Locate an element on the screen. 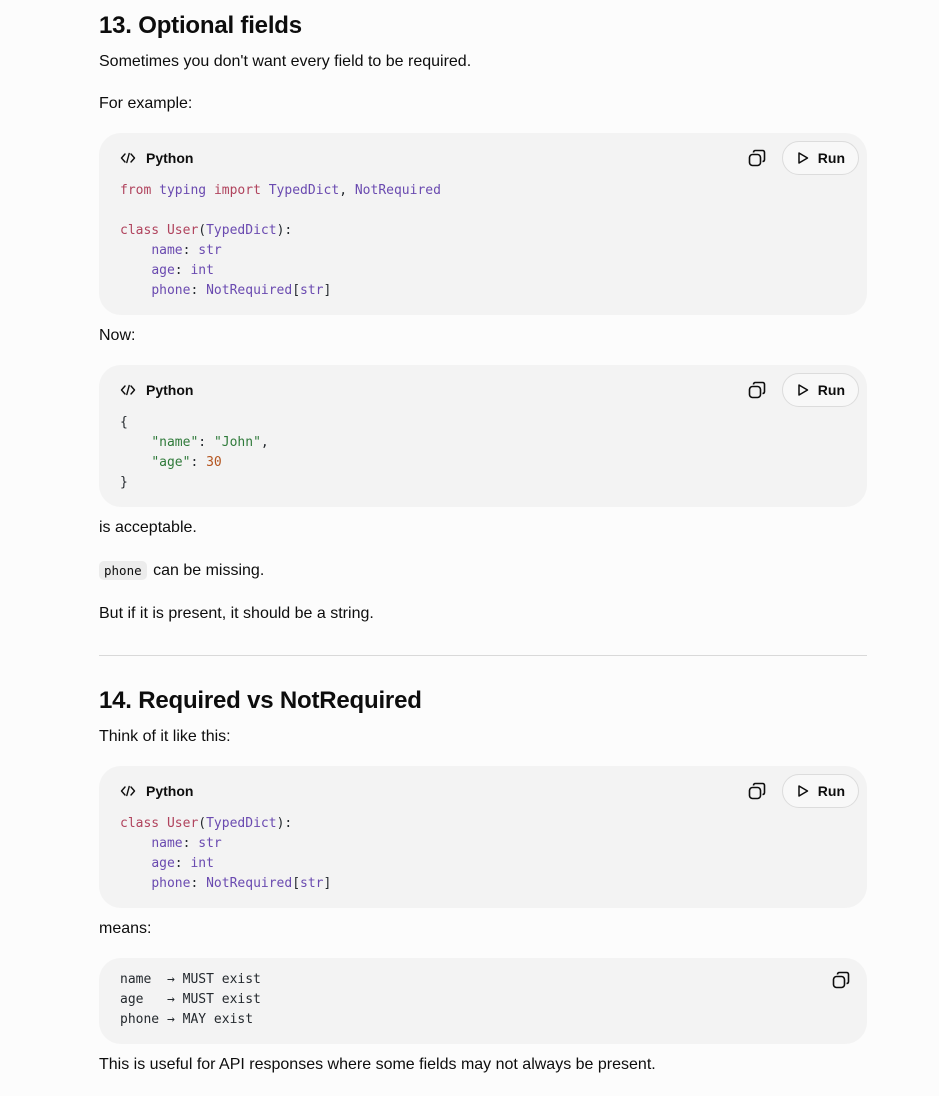 Image resolution: width=939 pixels, height=1096 pixels. code-line: age → MUST exist is located at coordinates (190, 999).